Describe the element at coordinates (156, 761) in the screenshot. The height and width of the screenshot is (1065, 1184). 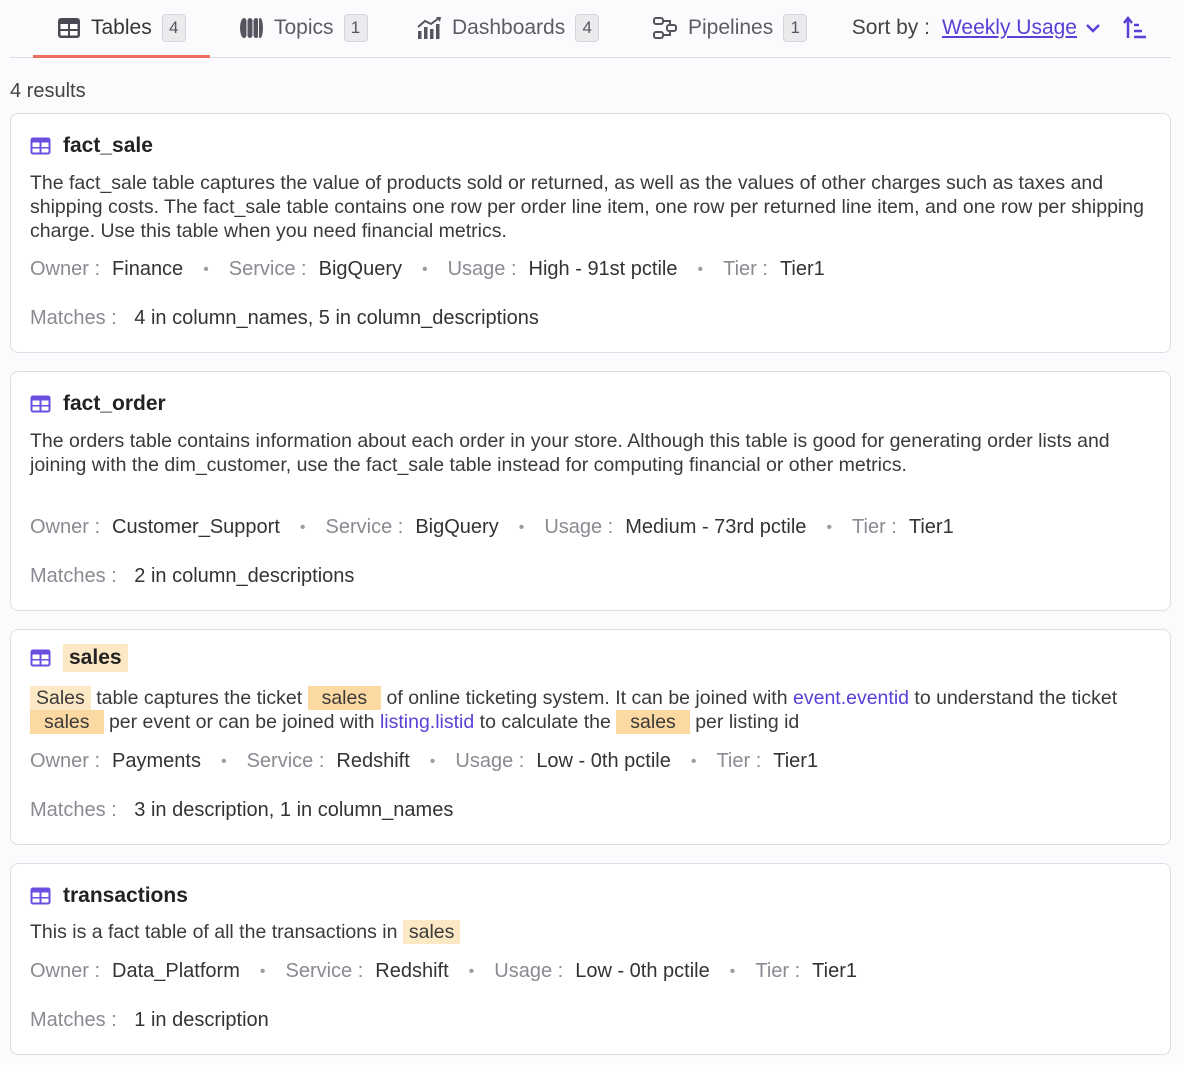
I see `owner-value: Payments` at that location.